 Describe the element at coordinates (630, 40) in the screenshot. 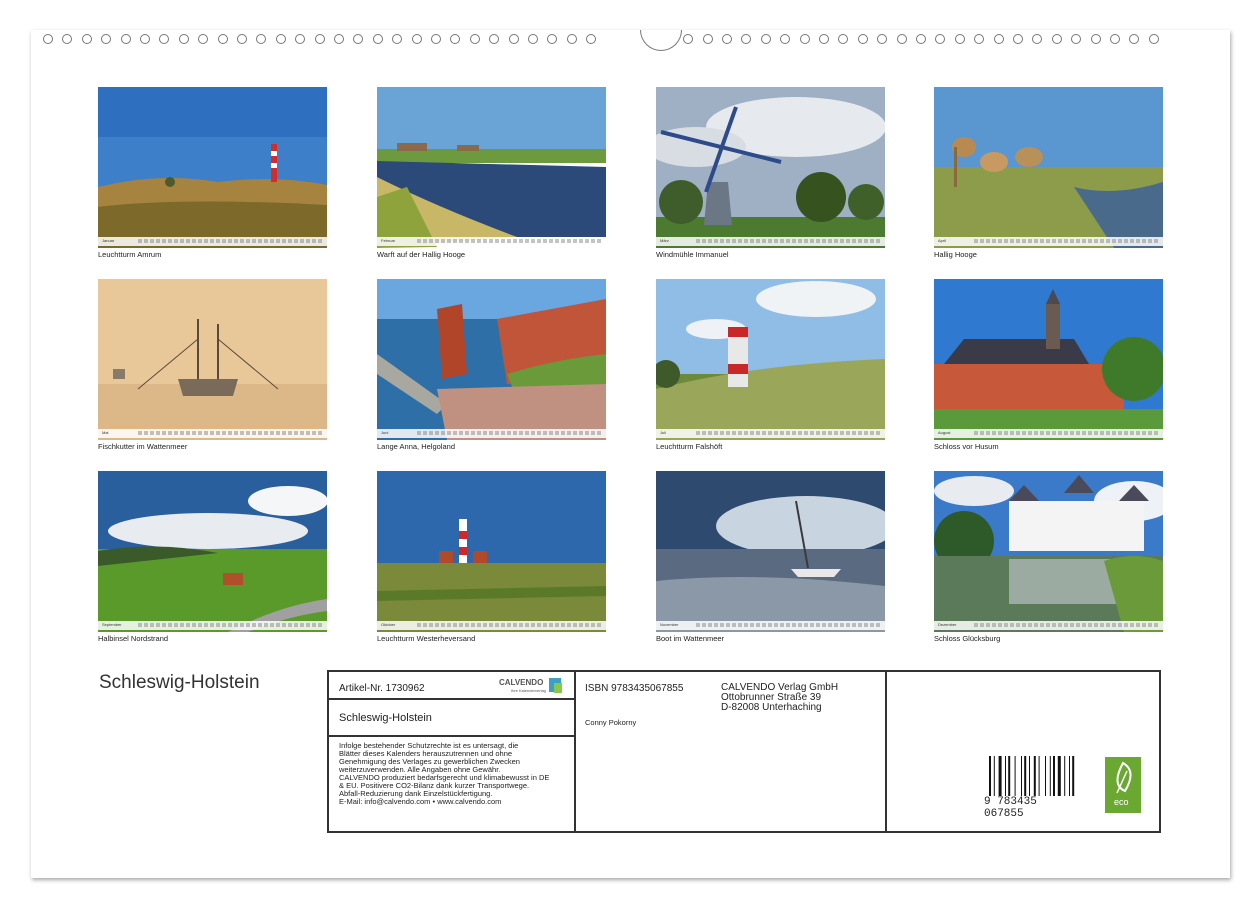

I see `binding-rings` at that location.